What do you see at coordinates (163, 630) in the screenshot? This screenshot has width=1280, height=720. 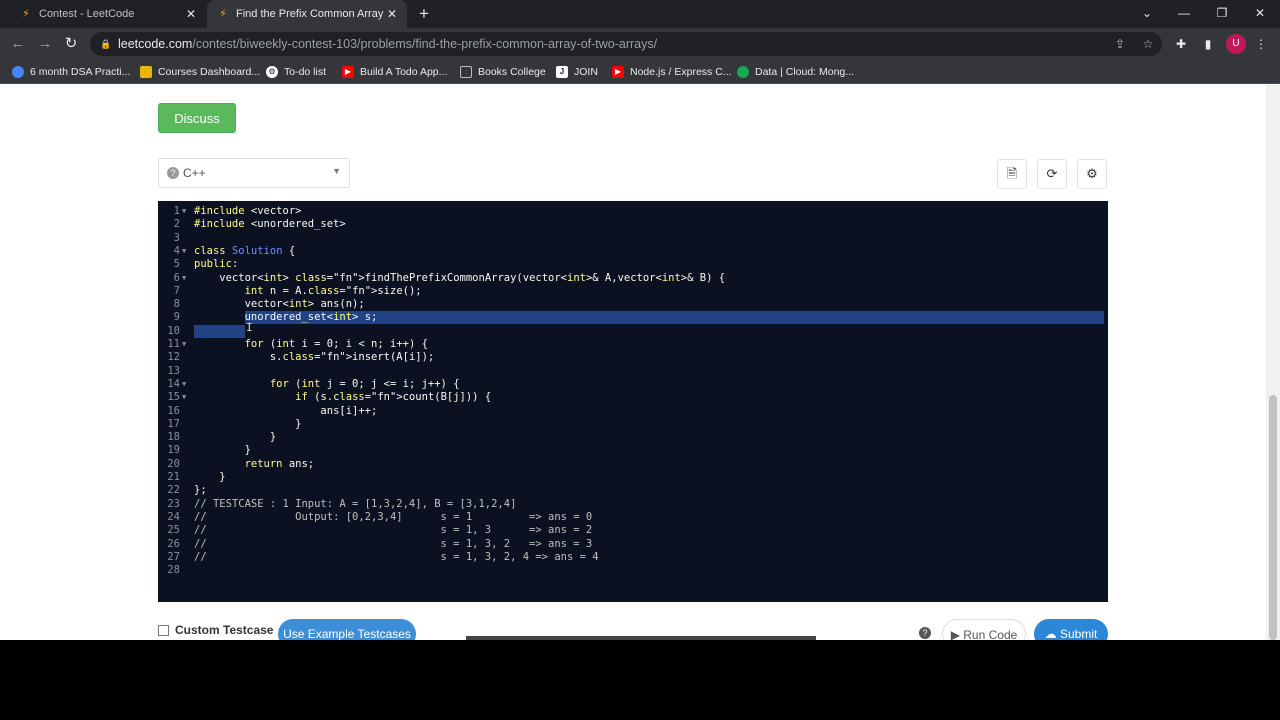 I see `custom-testcase-checkbox` at bounding box center [163, 630].